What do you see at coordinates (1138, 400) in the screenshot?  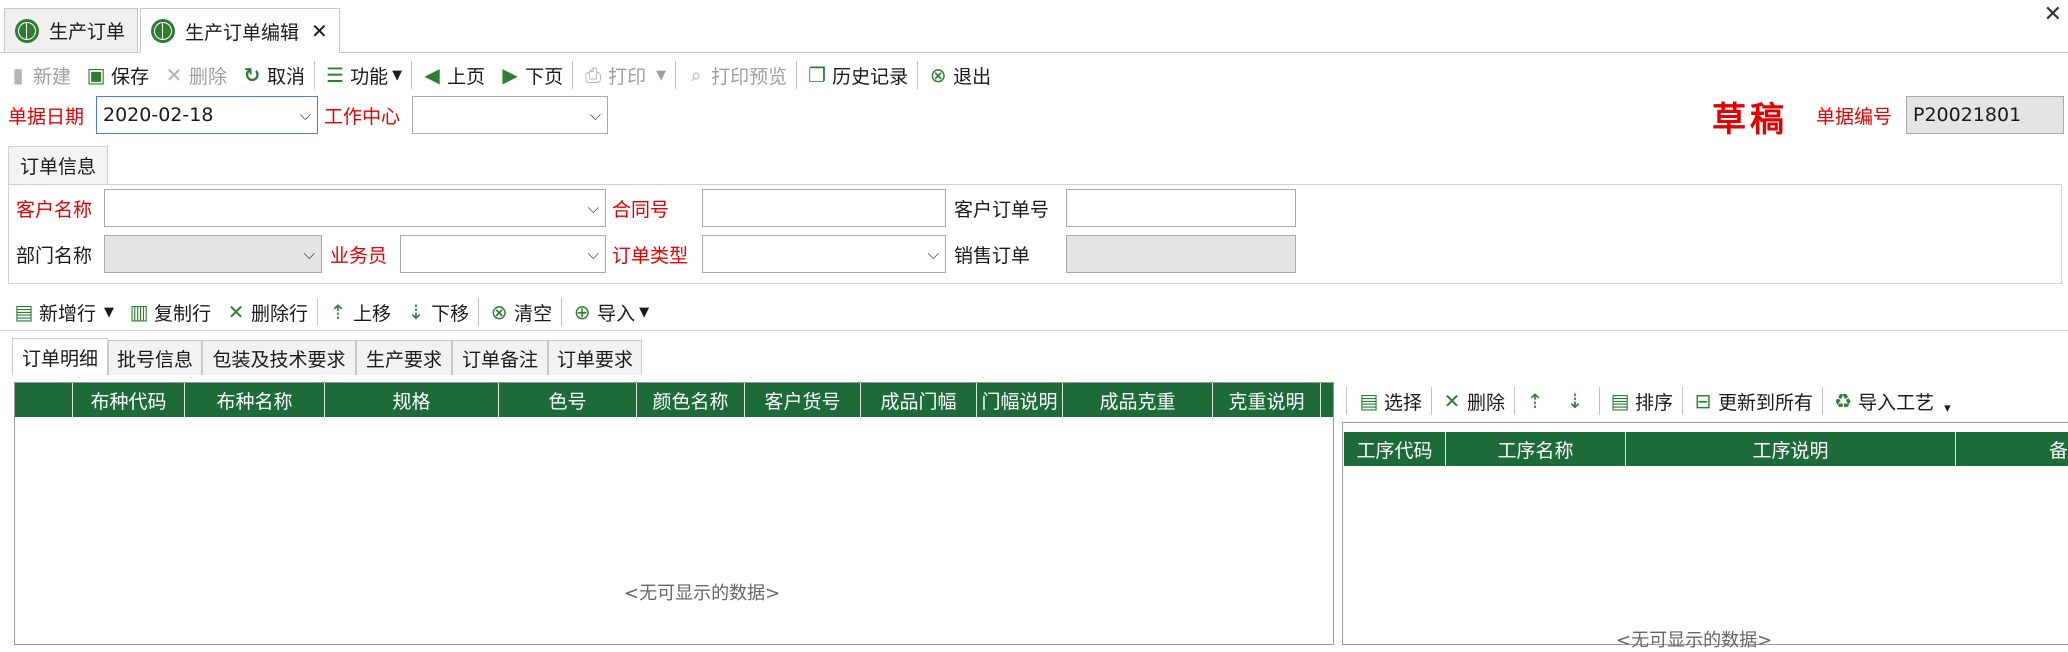 I see `column-header: 成品克重` at bounding box center [1138, 400].